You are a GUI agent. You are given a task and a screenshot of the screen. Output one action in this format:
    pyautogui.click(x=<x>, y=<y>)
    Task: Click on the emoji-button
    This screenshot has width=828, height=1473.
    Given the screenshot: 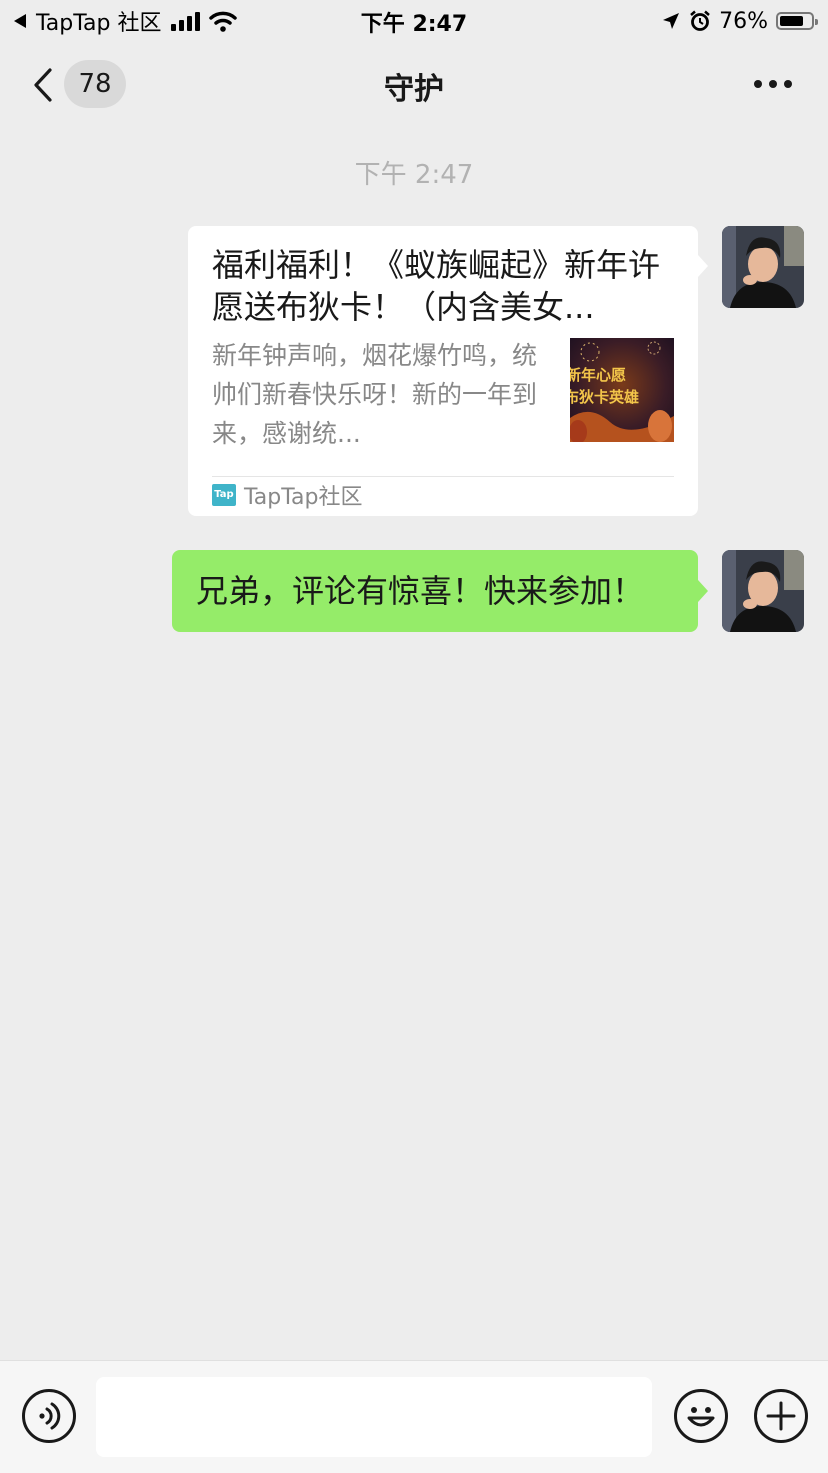 What is the action you would take?
    pyautogui.click(x=701, y=1416)
    